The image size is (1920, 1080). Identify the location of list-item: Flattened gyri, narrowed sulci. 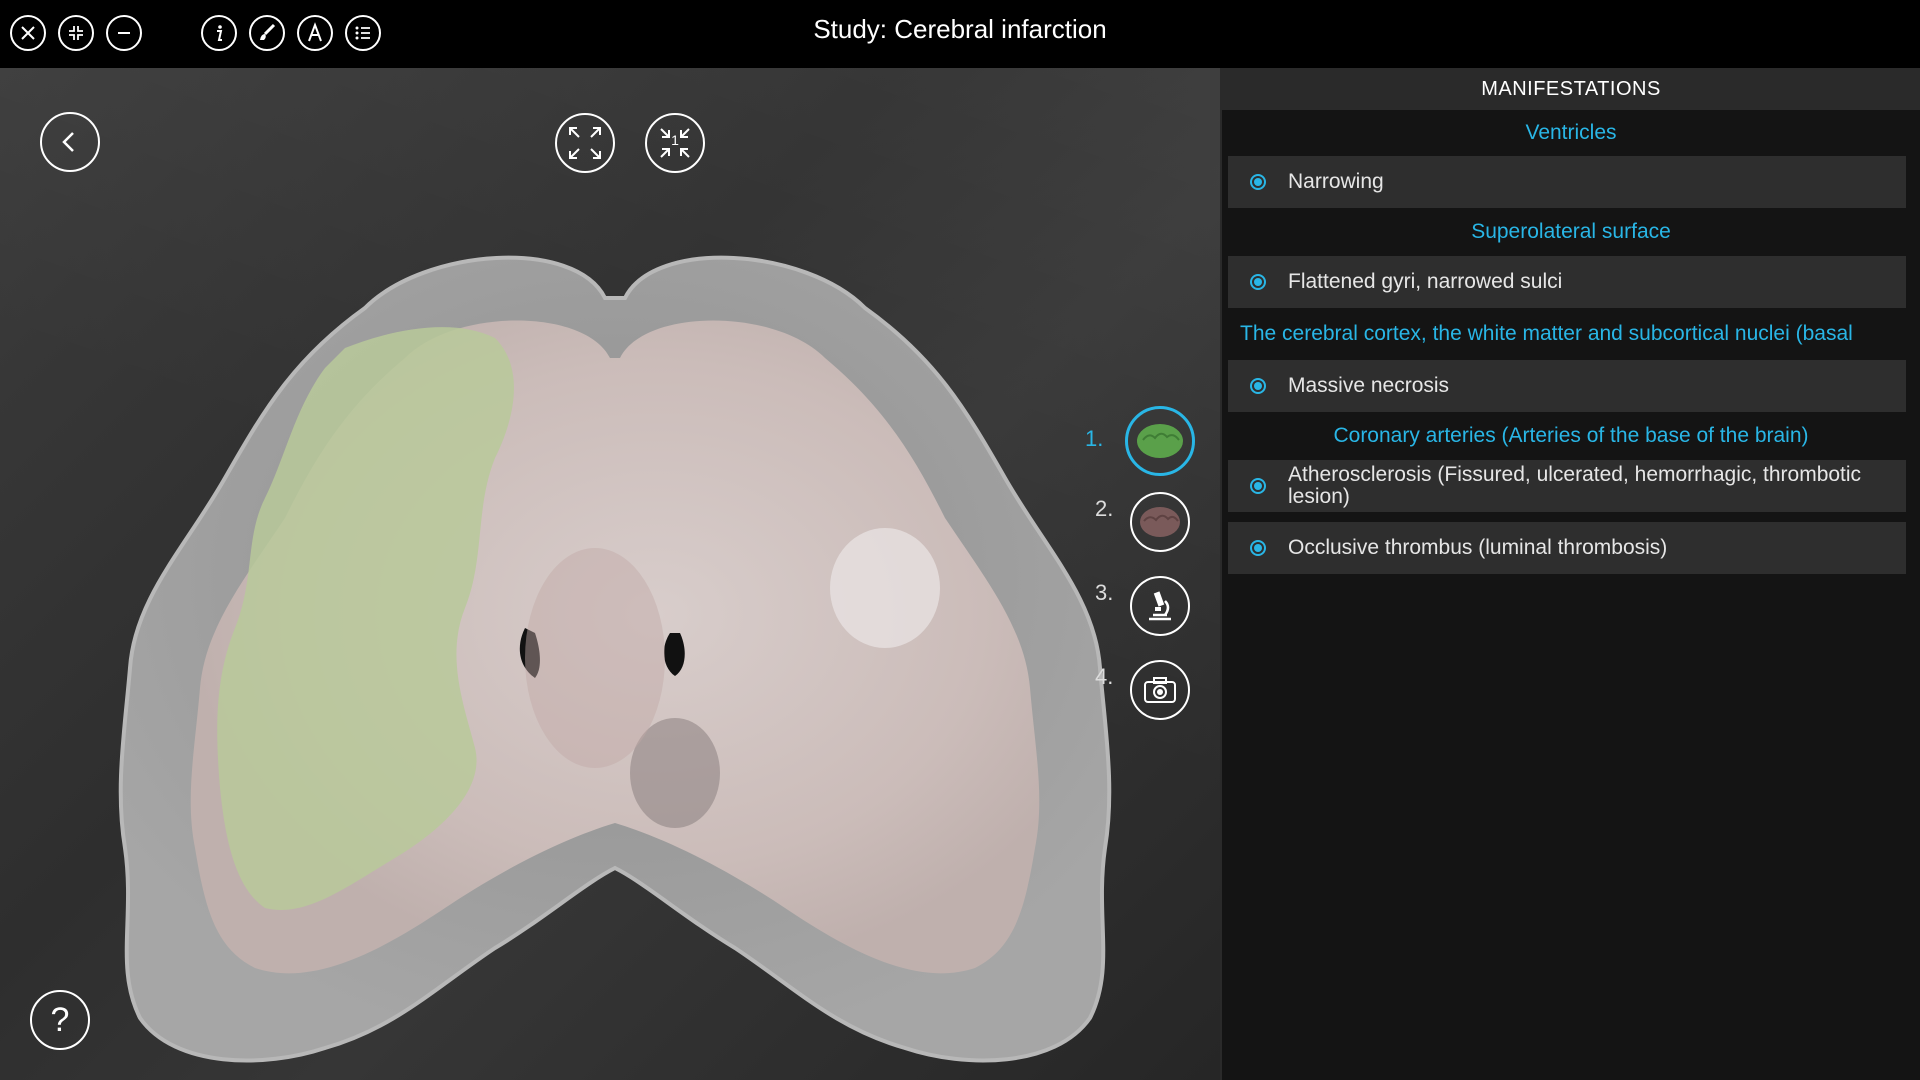
(1567, 282).